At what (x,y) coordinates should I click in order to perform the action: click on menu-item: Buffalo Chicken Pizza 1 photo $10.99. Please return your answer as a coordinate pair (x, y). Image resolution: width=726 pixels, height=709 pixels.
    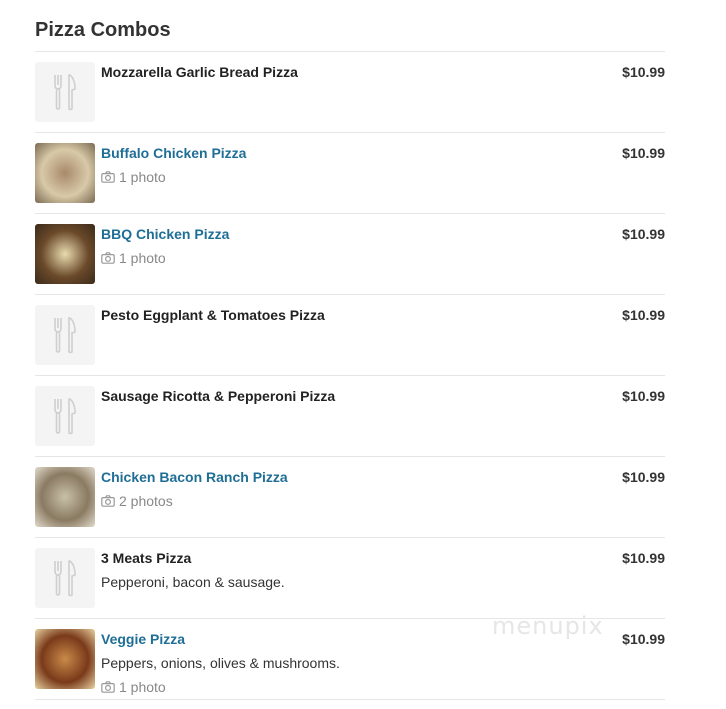
    Looking at the image, I should click on (350, 173).